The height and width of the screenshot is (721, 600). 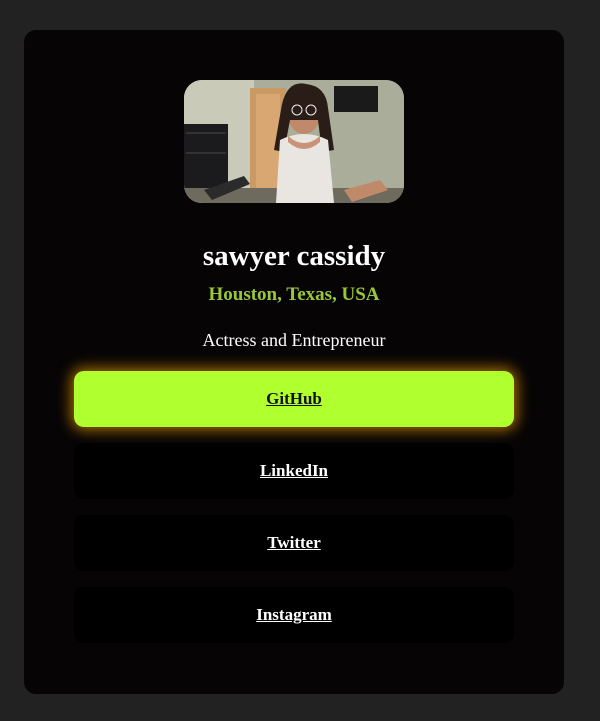 What do you see at coordinates (294, 399) in the screenshot?
I see `link-button-github: GitHub` at bounding box center [294, 399].